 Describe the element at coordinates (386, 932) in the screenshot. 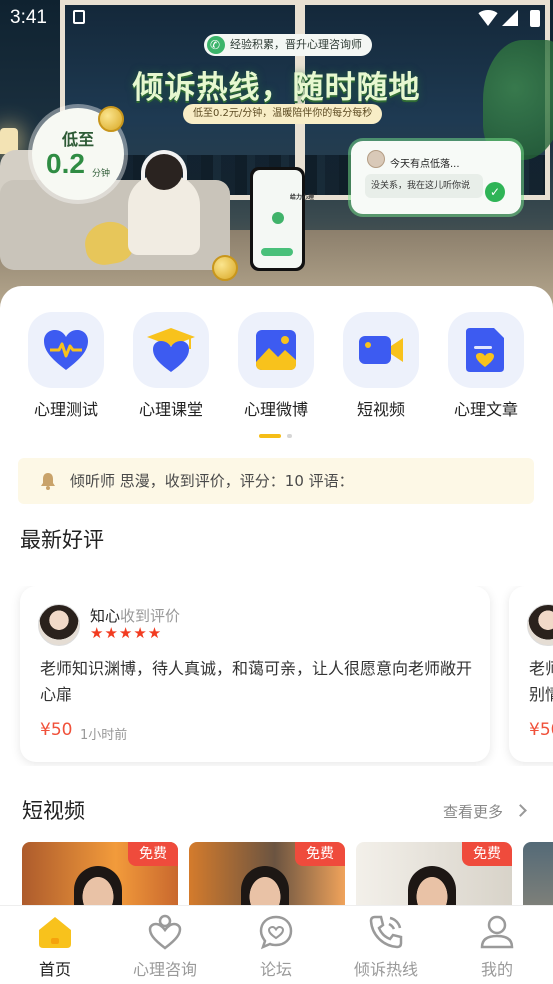

I see `phone-ring-icon` at that location.